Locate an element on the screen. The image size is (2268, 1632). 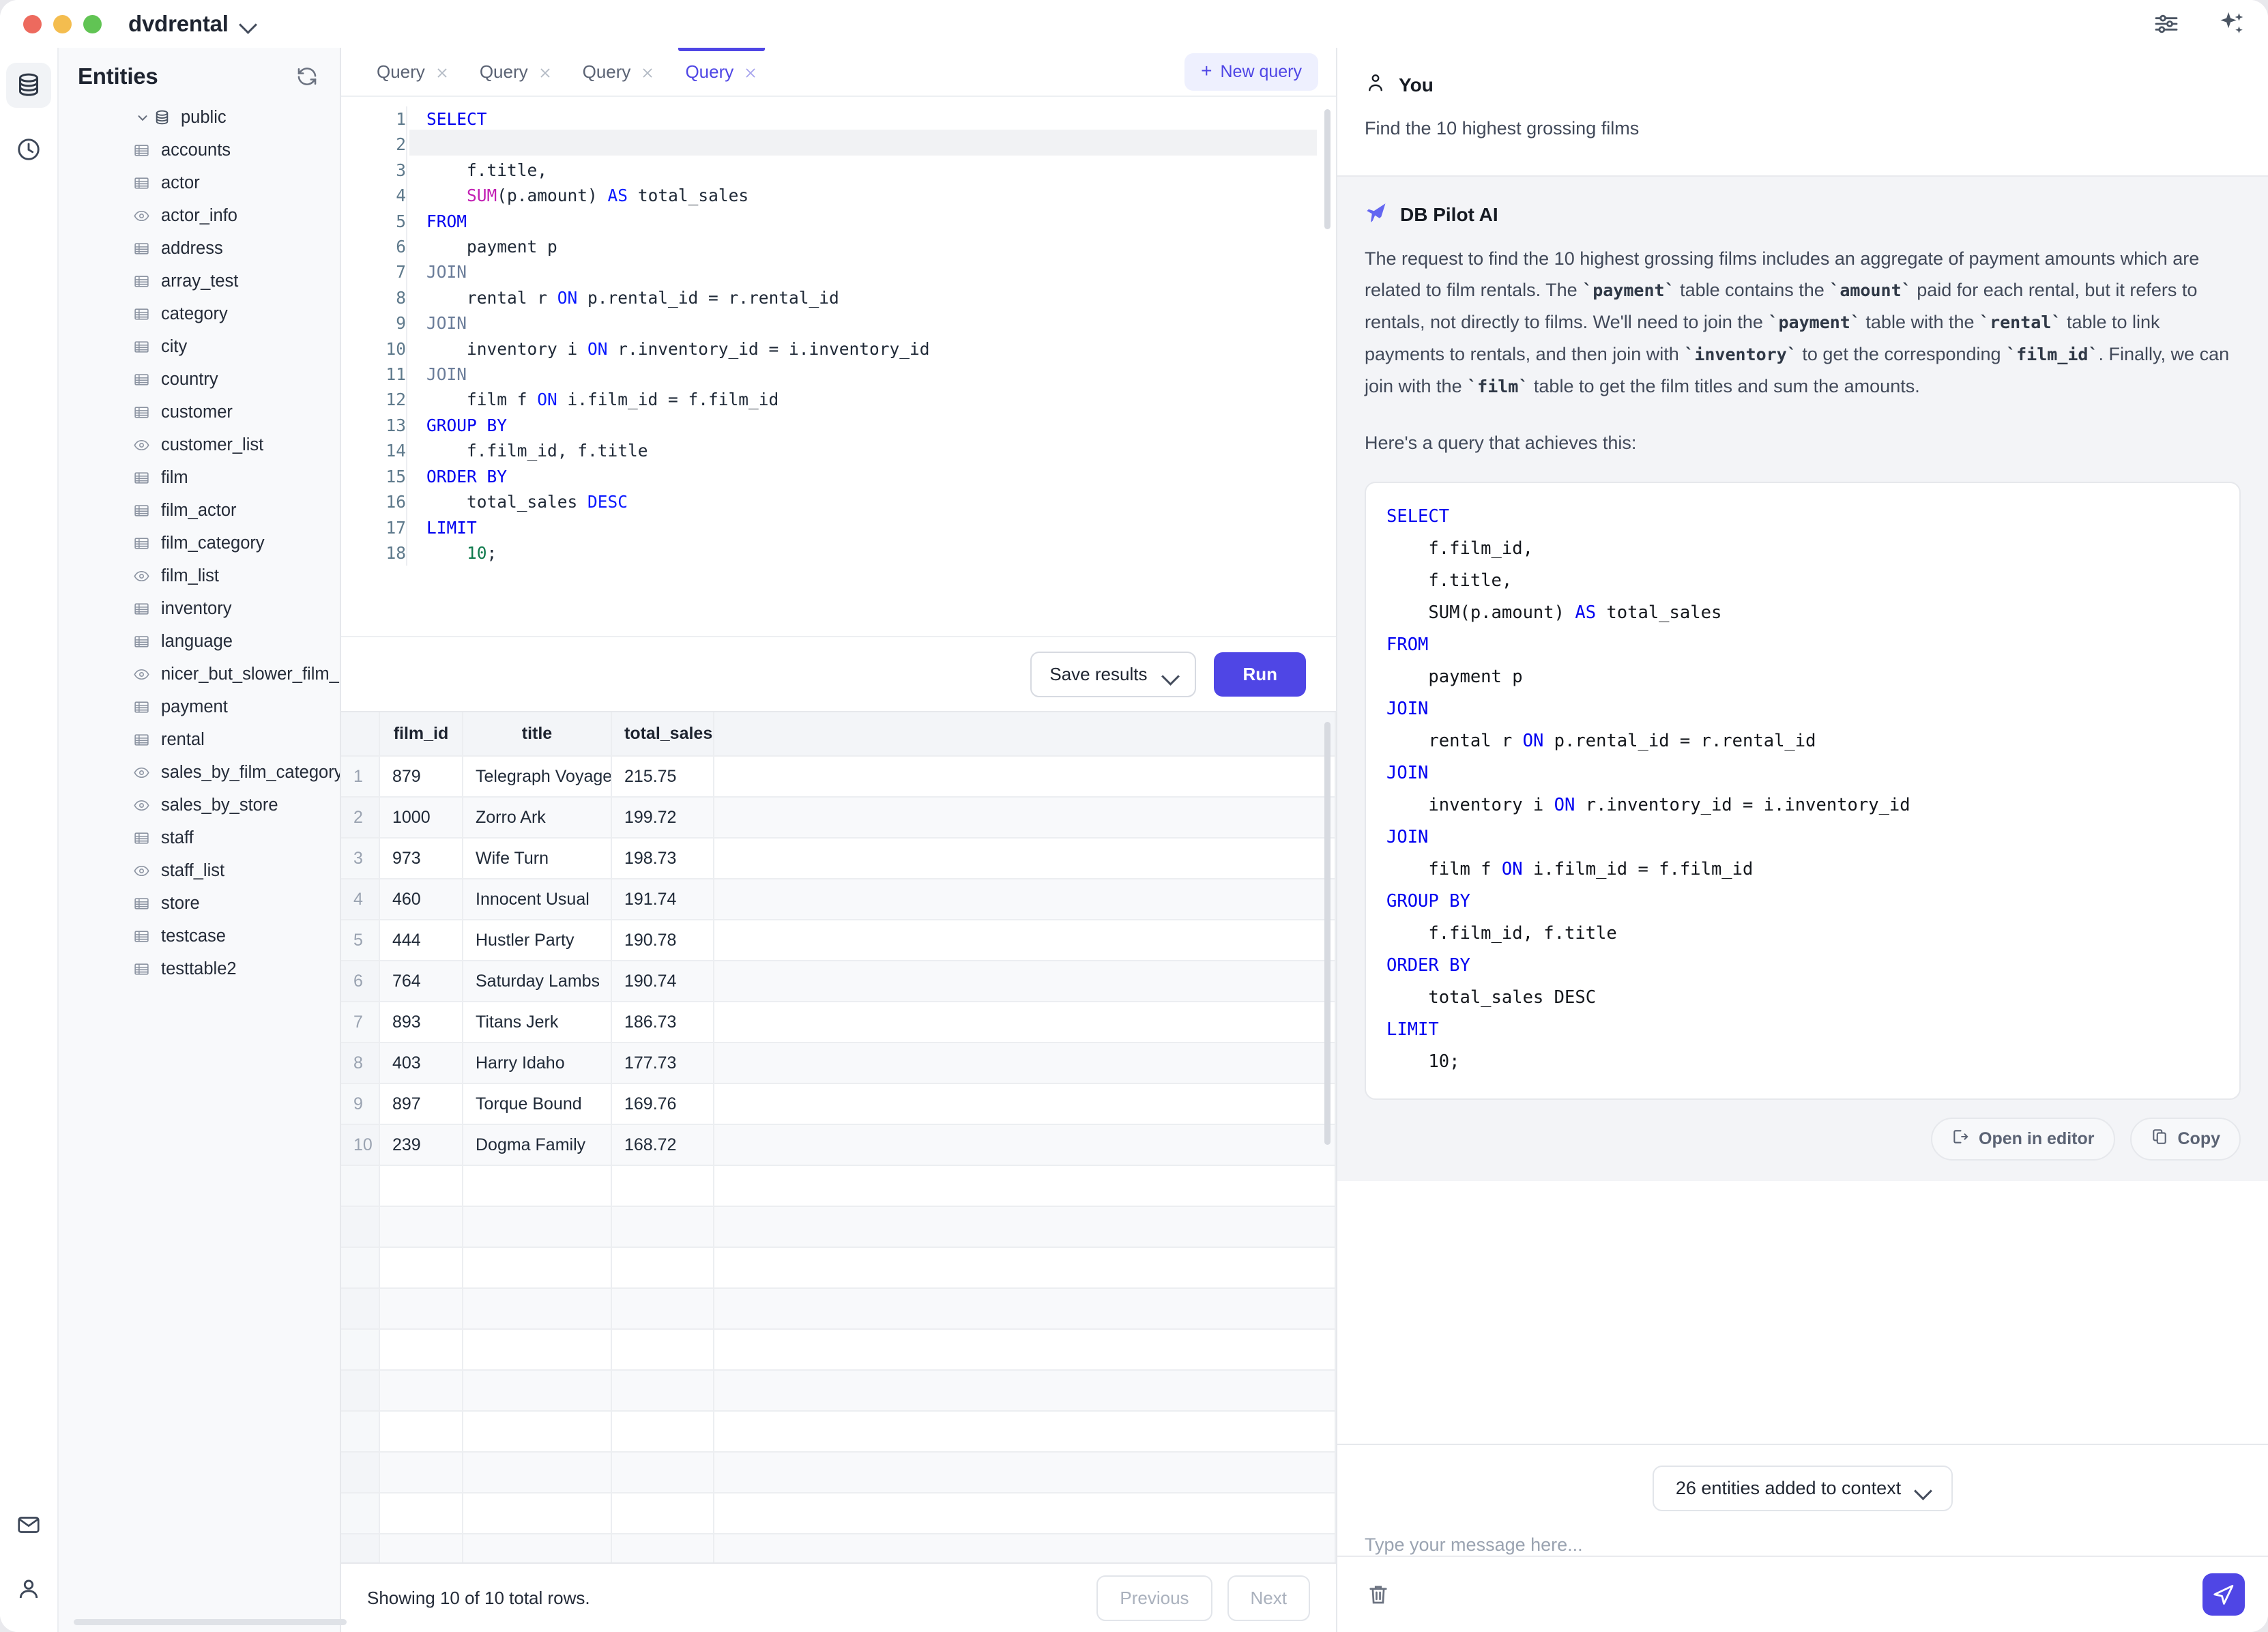
cell-title: Zorro Ark is located at coordinates (537, 818).